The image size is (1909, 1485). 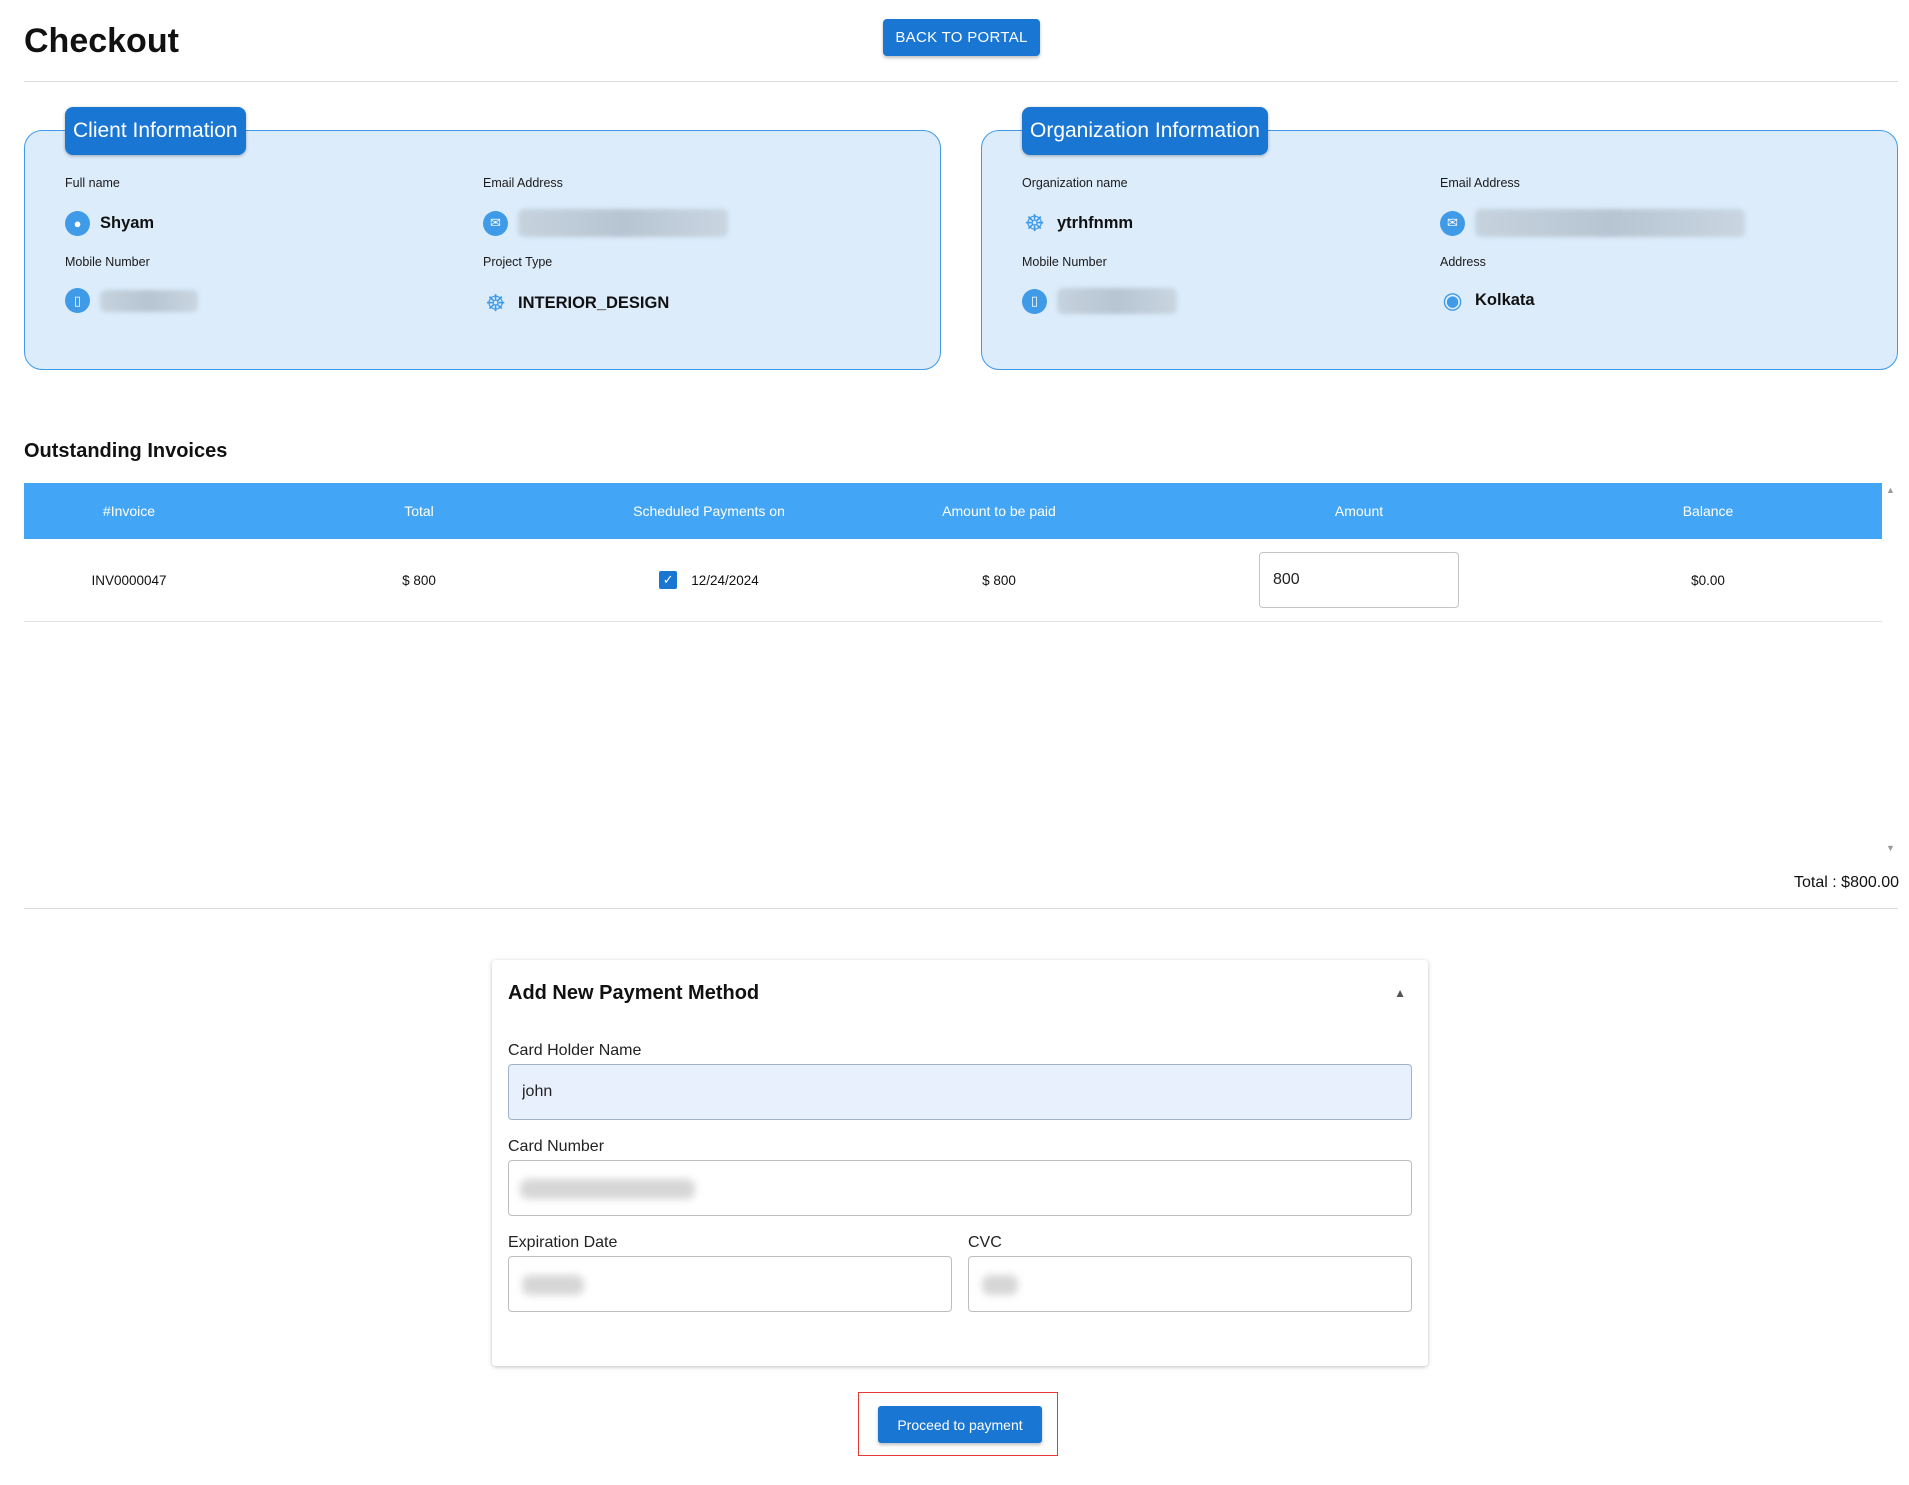 What do you see at coordinates (1400, 993) in the screenshot?
I see `chevron-up-icon: ▲` at bounding box center [1400, 993].